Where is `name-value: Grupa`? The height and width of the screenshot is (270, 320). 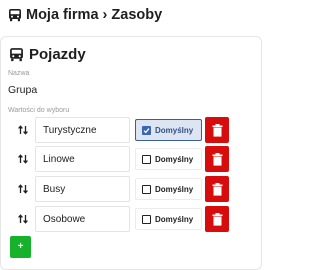
name-value: Grupa is located at coordinates (22, 90).